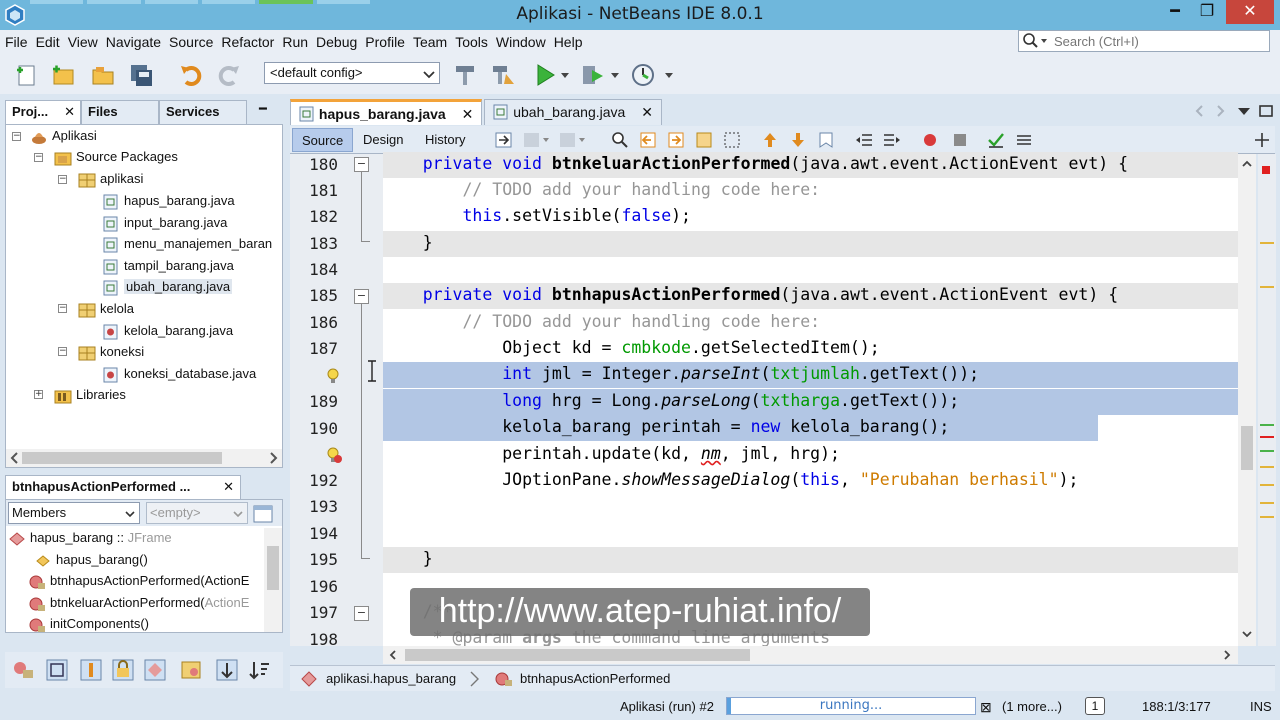 The height and width of the screenshot is (720, 1280). What do you see at coordinates (116, 157) in the screenshot?
I see `tree-item-source-packages: Source Packages` at bounding box center [116, 157].